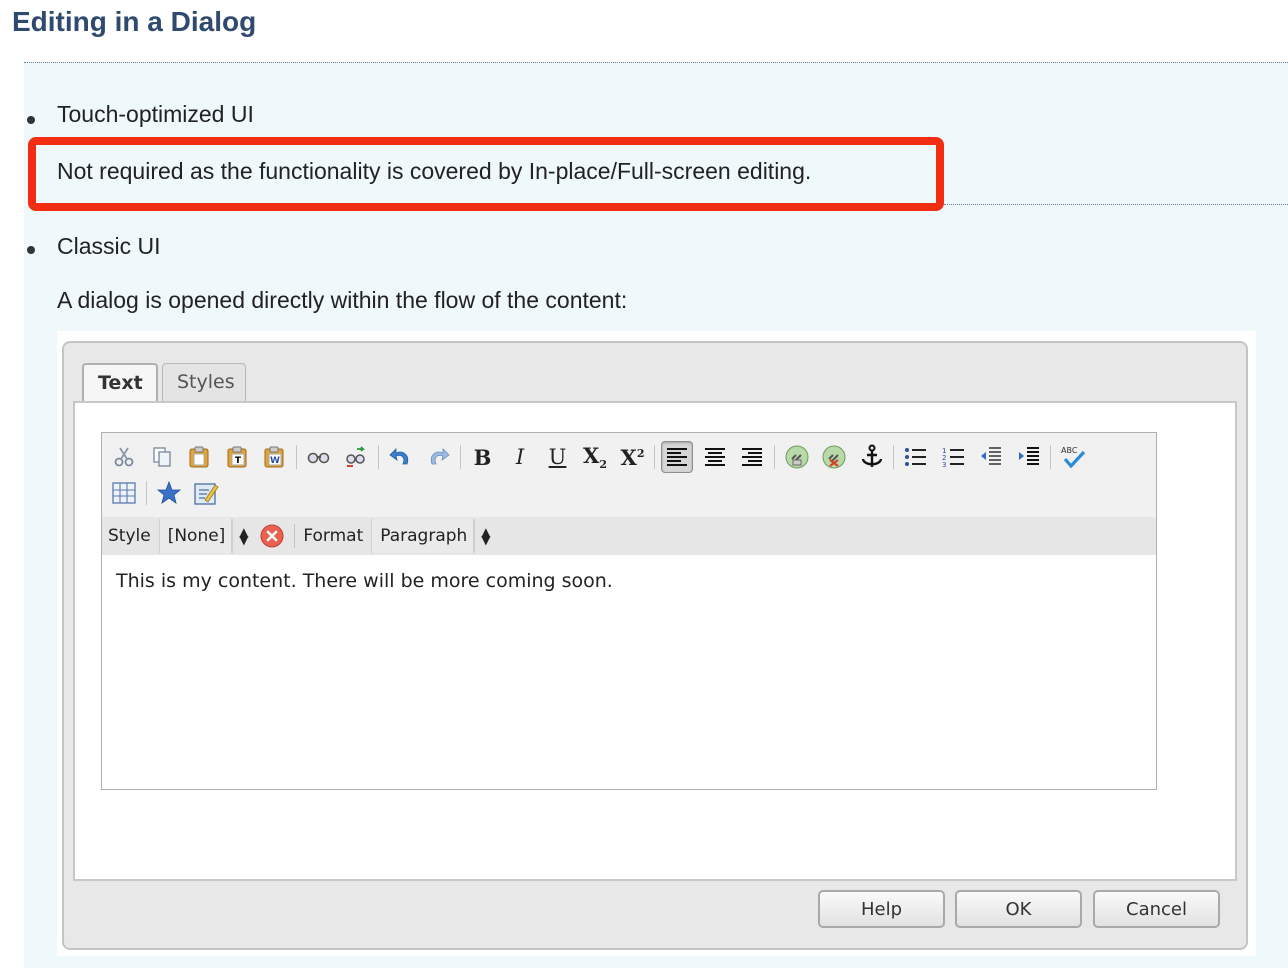 This screenshot has height=968, width=1288. What do you see at coordinates (797, 457) in the screenshot?
I see `link-icon` at bounding box center [797, 457].